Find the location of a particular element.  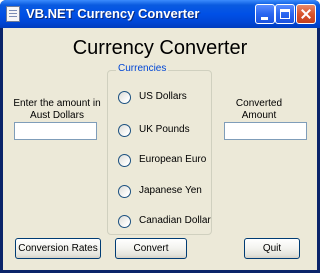

maximize-icon is located at coordinates (285, 14).